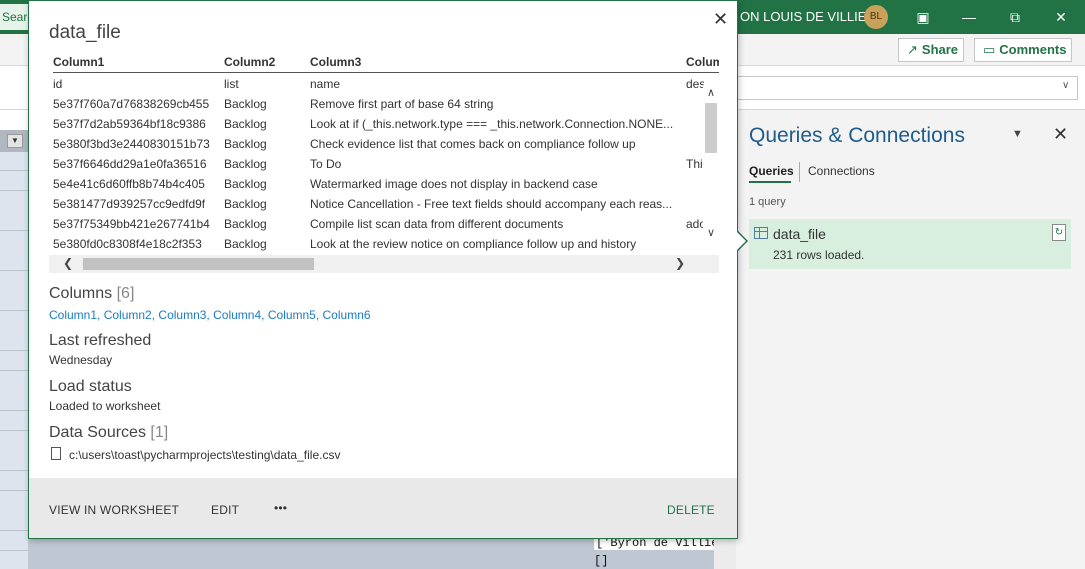 The width and height of the screenshot is (1085, 569). I want to click on scroll-down-icon: ∨, so click(711, 233).